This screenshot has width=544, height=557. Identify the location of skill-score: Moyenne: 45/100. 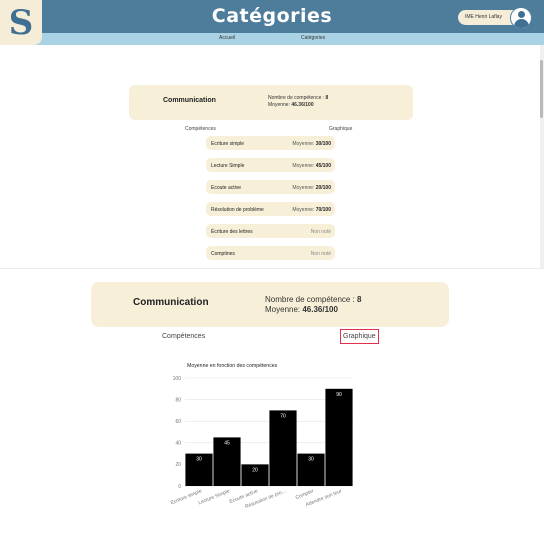
(311, 166).